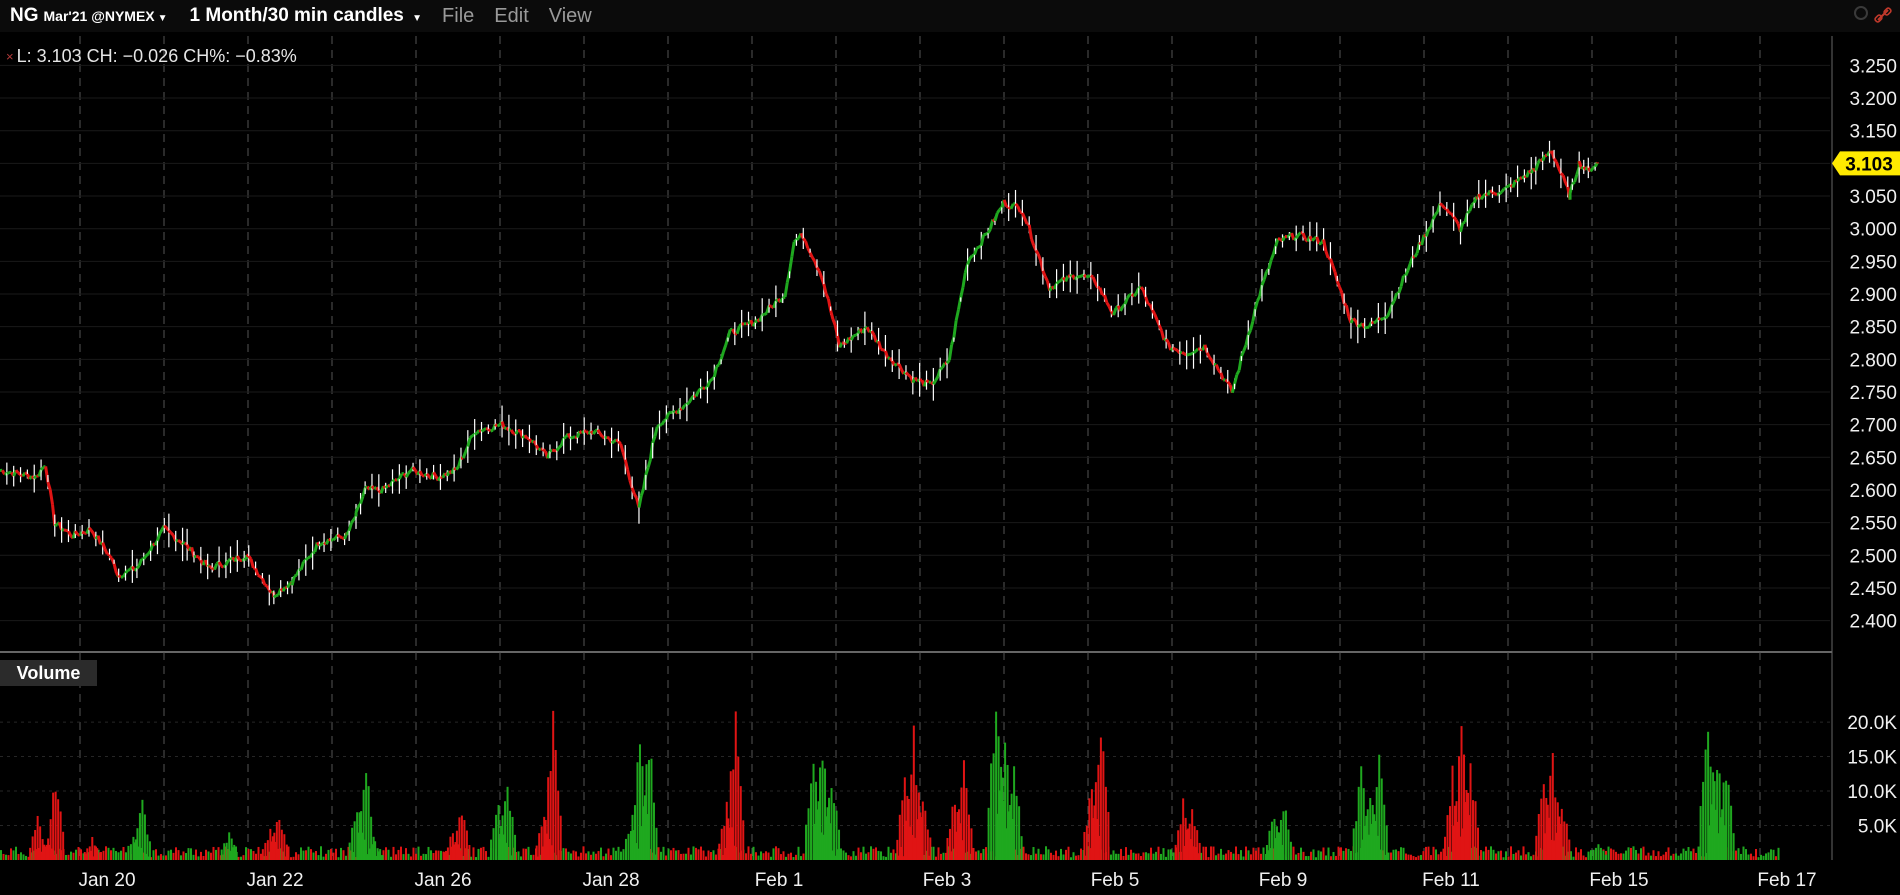 The height and width of the screenshot is (895, 1900). Describe the element at coordinates (10, 56) in the screenshot. I see `legend-close-icon: ×` at that location.